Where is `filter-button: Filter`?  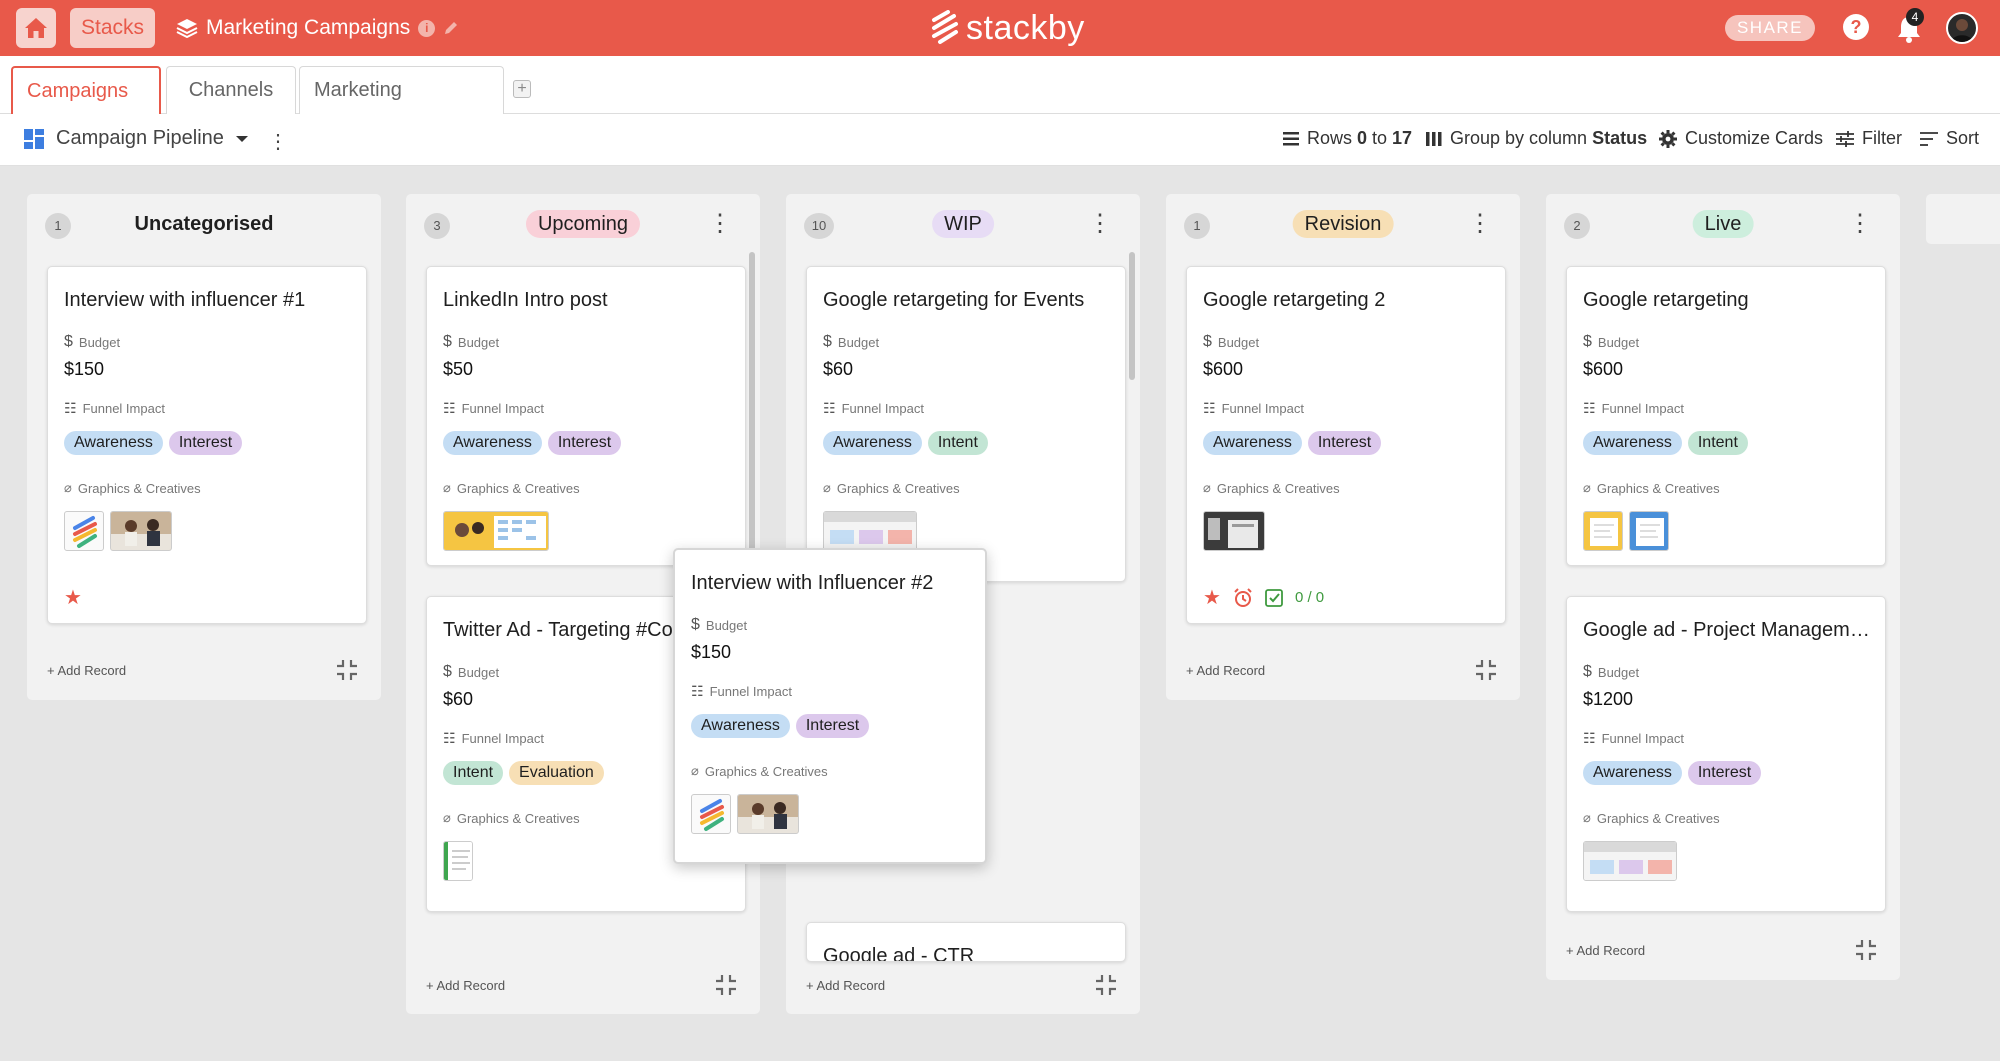 filter-button: Filter is located at coordinates (1869, 138).